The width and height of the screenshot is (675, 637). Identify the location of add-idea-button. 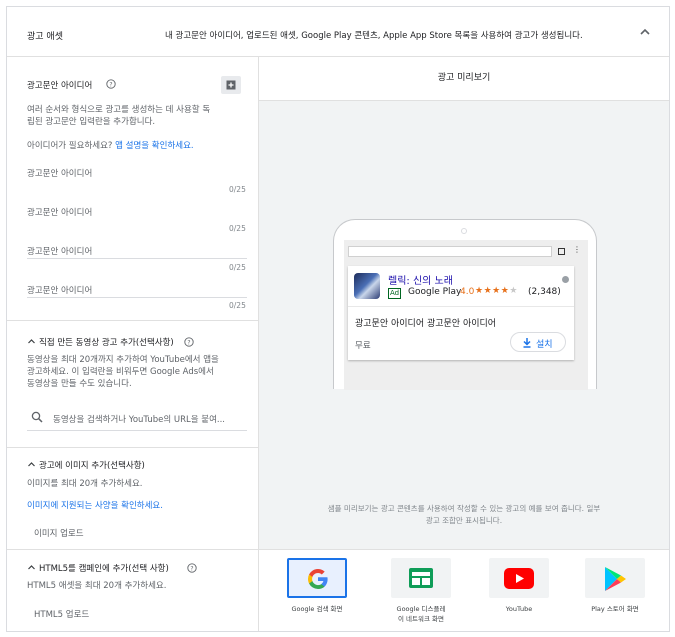
(231, 85).